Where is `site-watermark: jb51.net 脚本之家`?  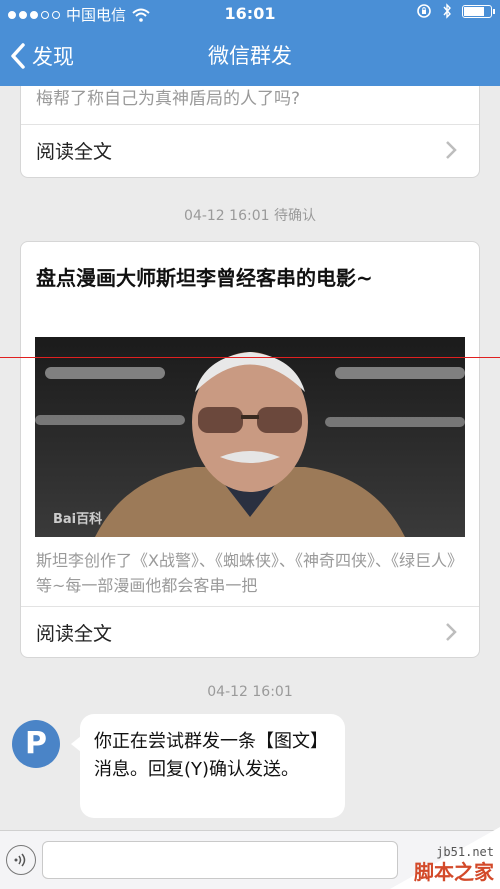 site-watermark: jb51.net 脚本之家 is located at coordinates (445, 858).